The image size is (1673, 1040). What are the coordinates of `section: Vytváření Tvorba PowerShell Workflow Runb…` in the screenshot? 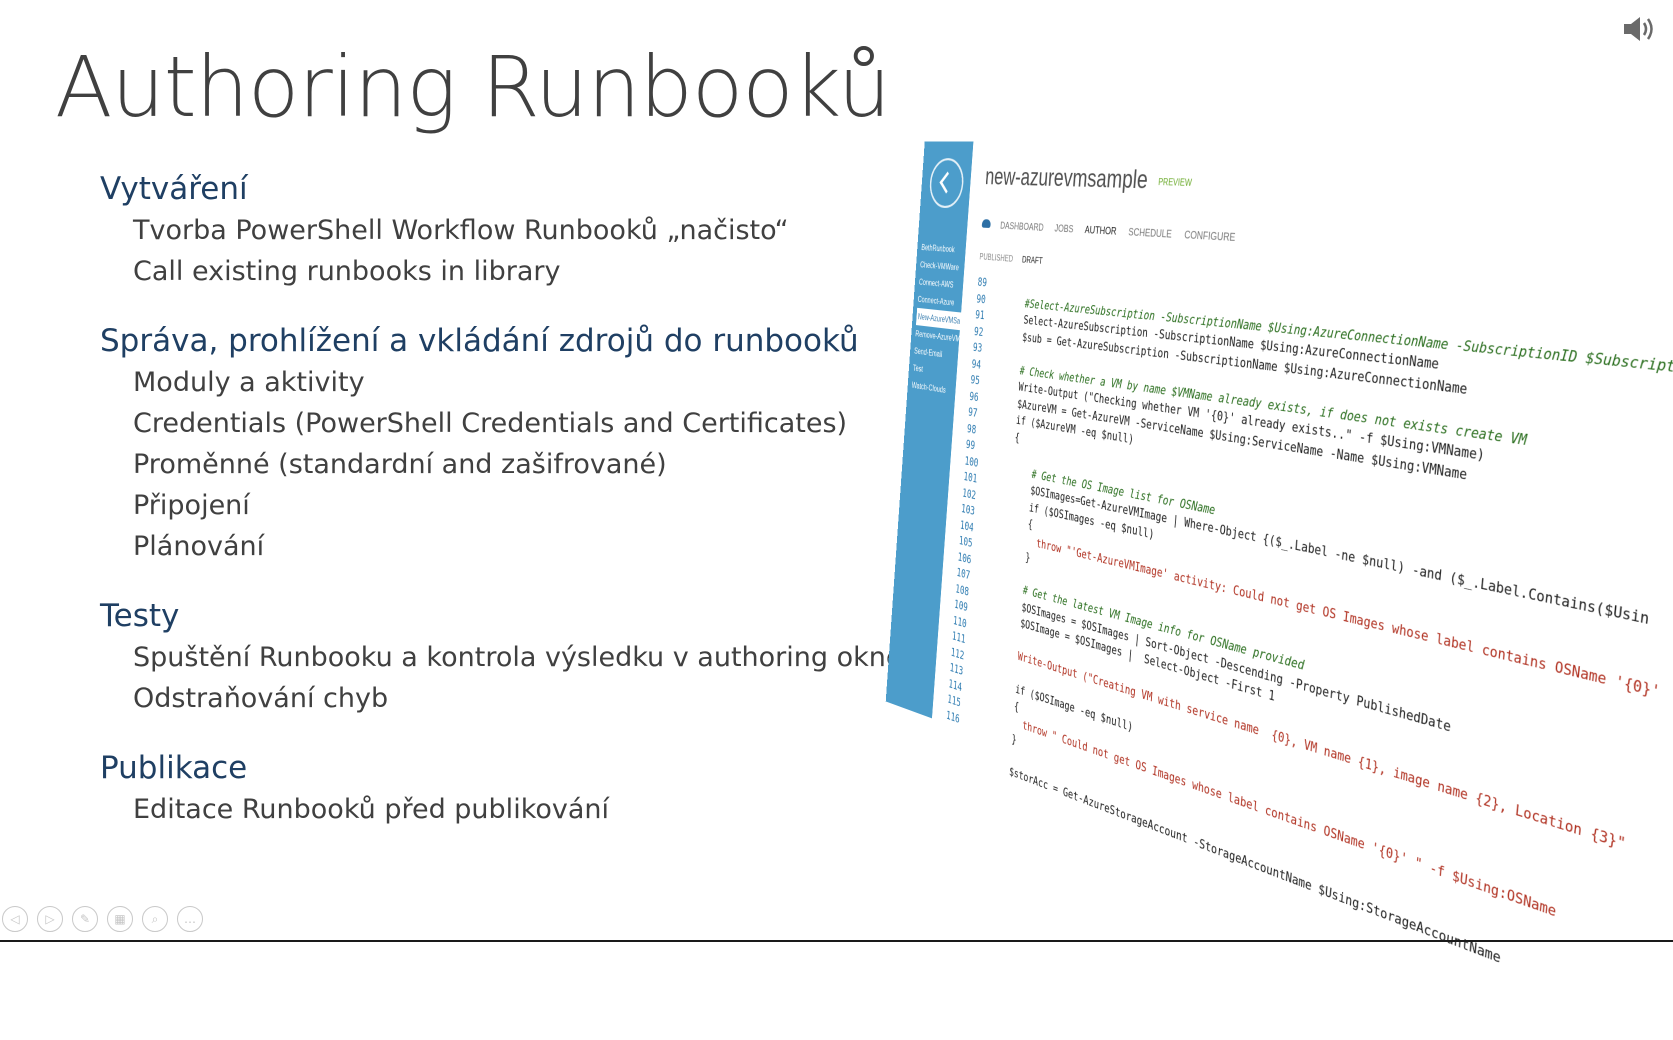 It's located at (510, 230).